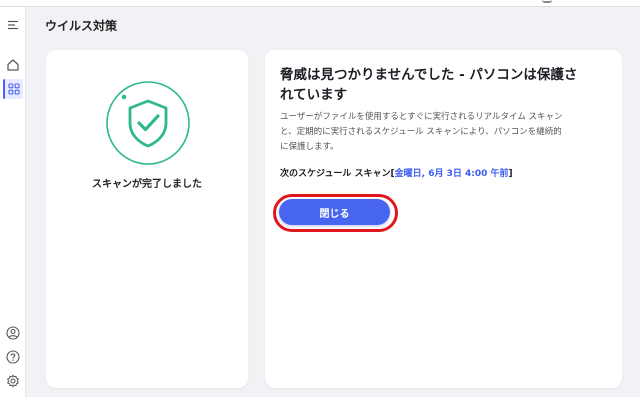 The height and width of the screenshot is (397, 640). I want to click on help-icon, so click(13, 357).